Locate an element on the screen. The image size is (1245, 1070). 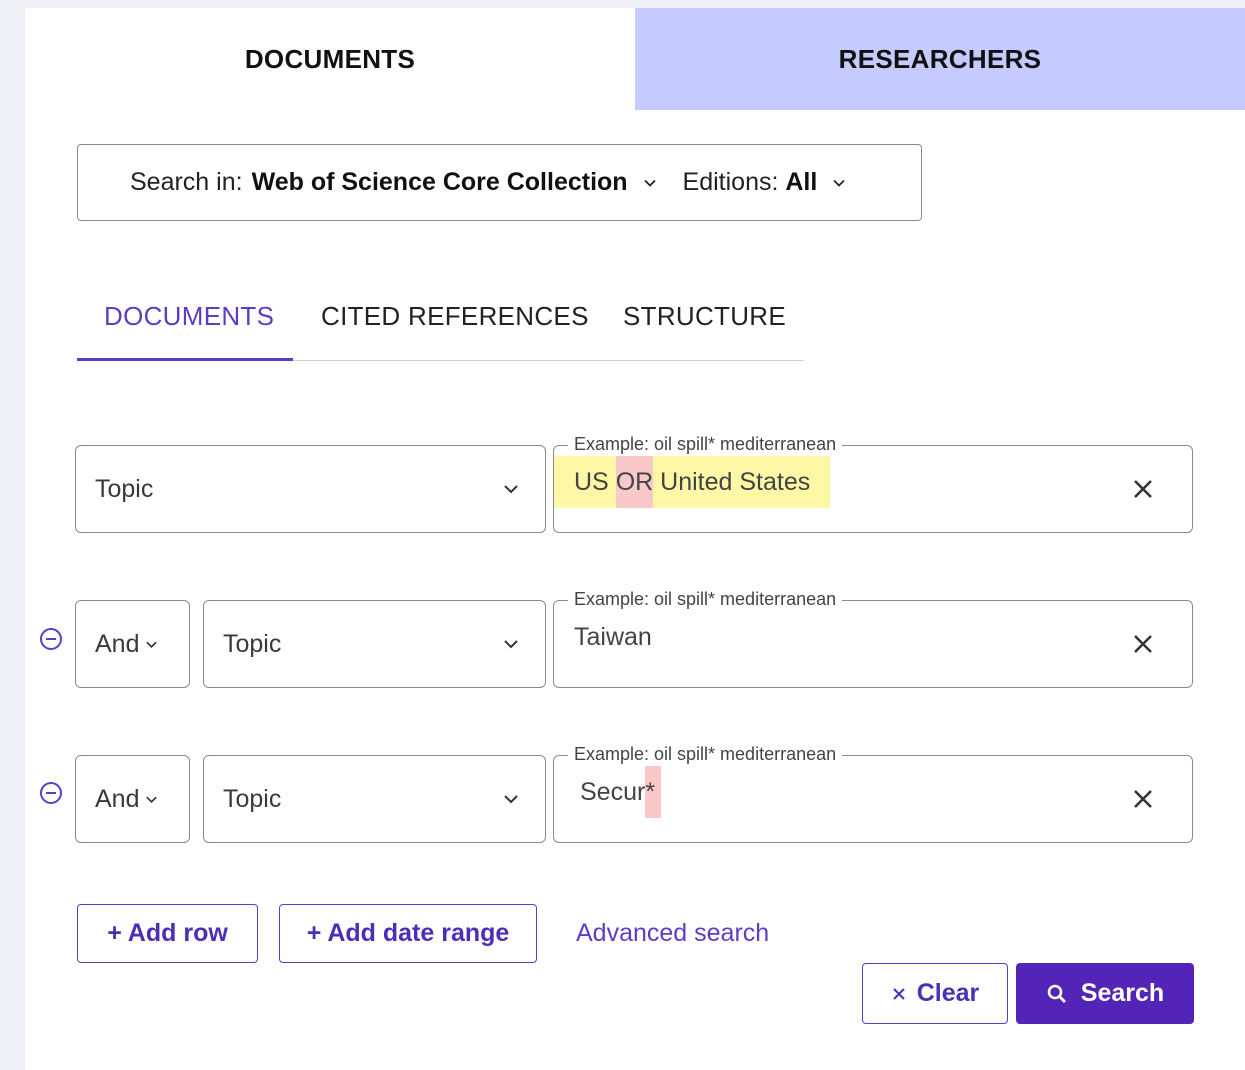
tab-researchers: RESEARCHERS is located at coordinates (940, 59).